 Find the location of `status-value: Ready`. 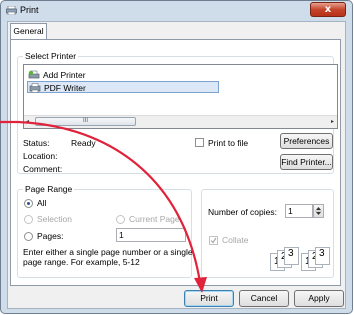

status-value: Ready is located at coordinates (83, 143).